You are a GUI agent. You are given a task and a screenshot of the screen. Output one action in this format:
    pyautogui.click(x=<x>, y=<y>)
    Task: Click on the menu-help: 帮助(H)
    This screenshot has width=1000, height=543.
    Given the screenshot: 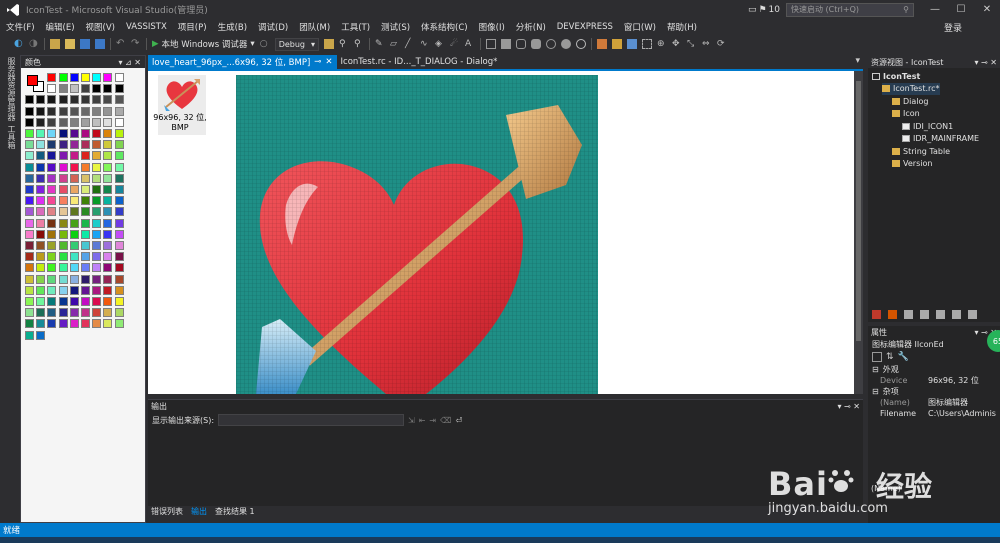 What is the action you would take?
    pyautogui.click(x=682, y=27)
    